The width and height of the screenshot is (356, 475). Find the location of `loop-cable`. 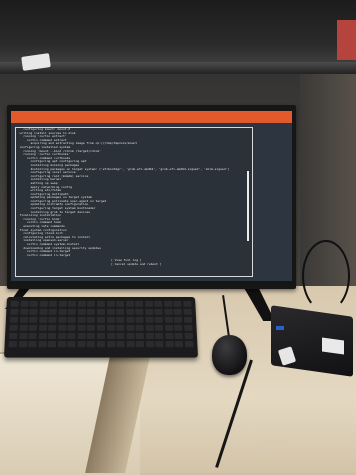

loop-cable is located at coordinates (326, 276).